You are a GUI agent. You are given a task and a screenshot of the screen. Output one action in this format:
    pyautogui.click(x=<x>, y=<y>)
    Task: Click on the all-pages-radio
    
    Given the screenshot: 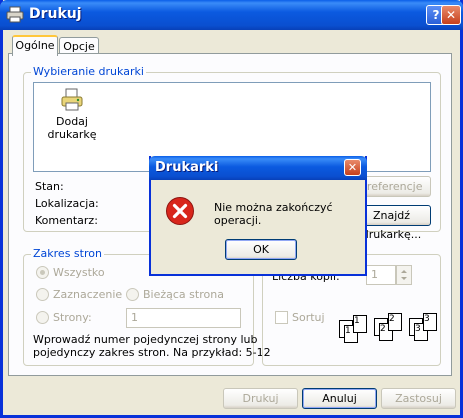 What is the action you would take?
    pyautogui.click(x=42, y=272)
    